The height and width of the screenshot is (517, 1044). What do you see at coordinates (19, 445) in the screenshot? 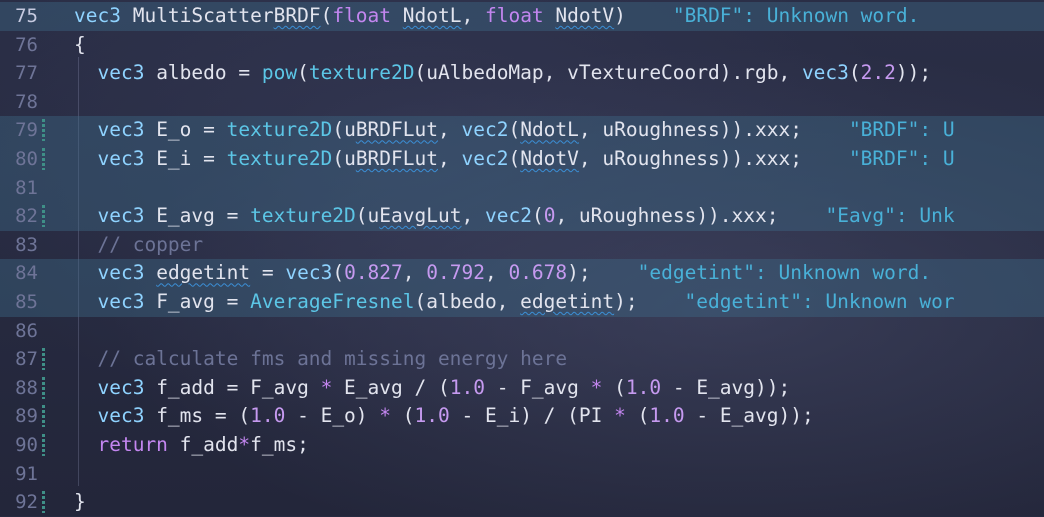
I see `line-number: 90` at bounding box center [19, 445].